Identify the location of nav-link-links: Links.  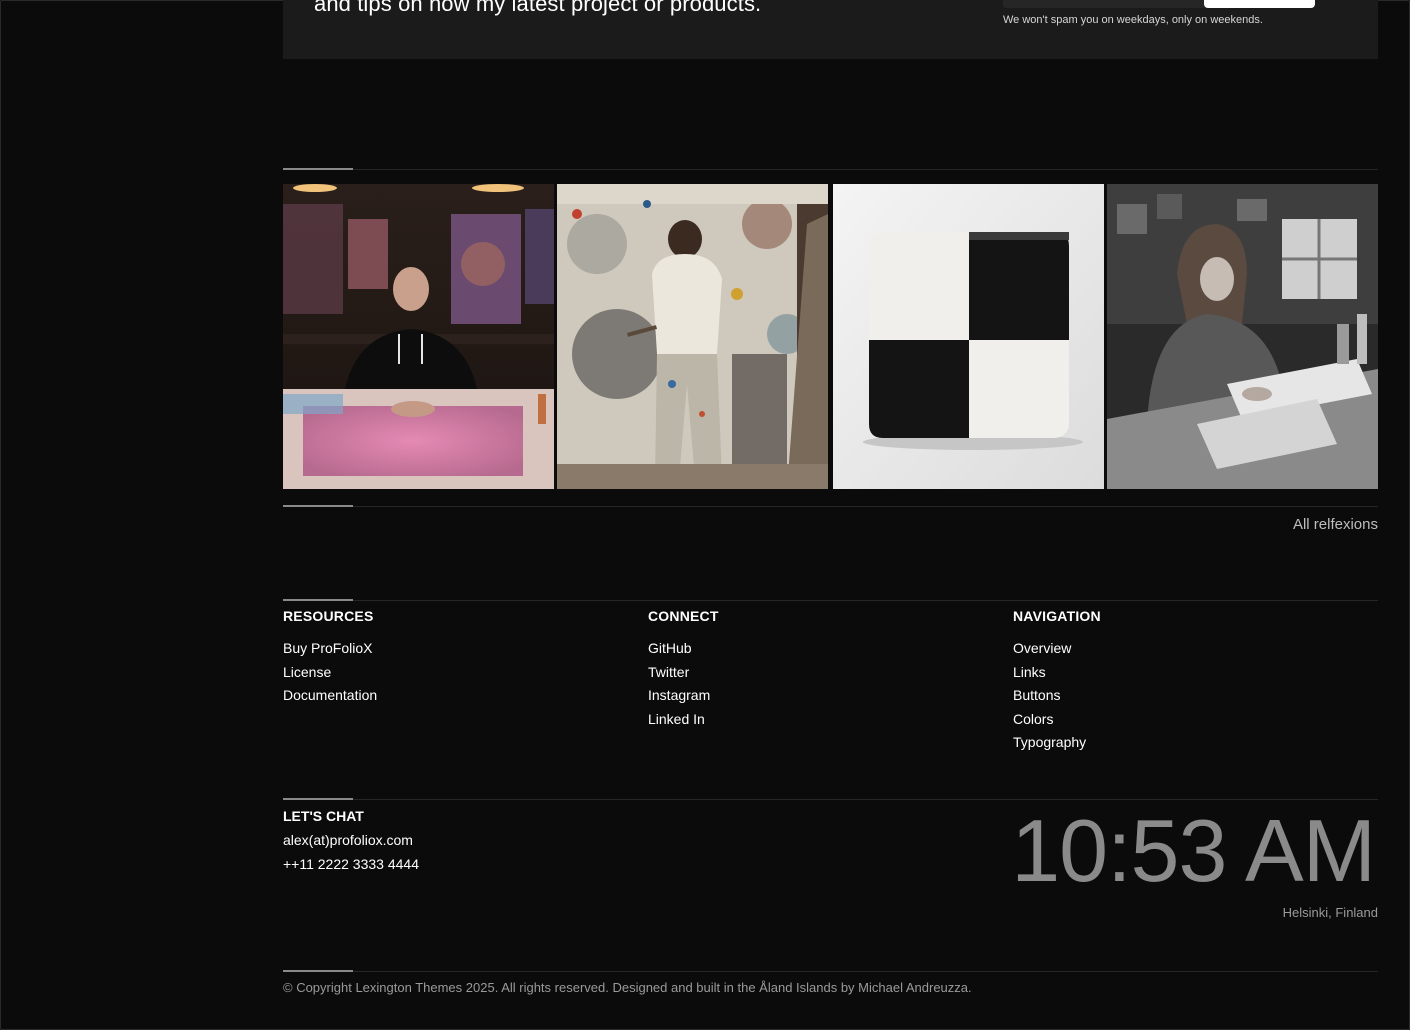
(1029, 672).